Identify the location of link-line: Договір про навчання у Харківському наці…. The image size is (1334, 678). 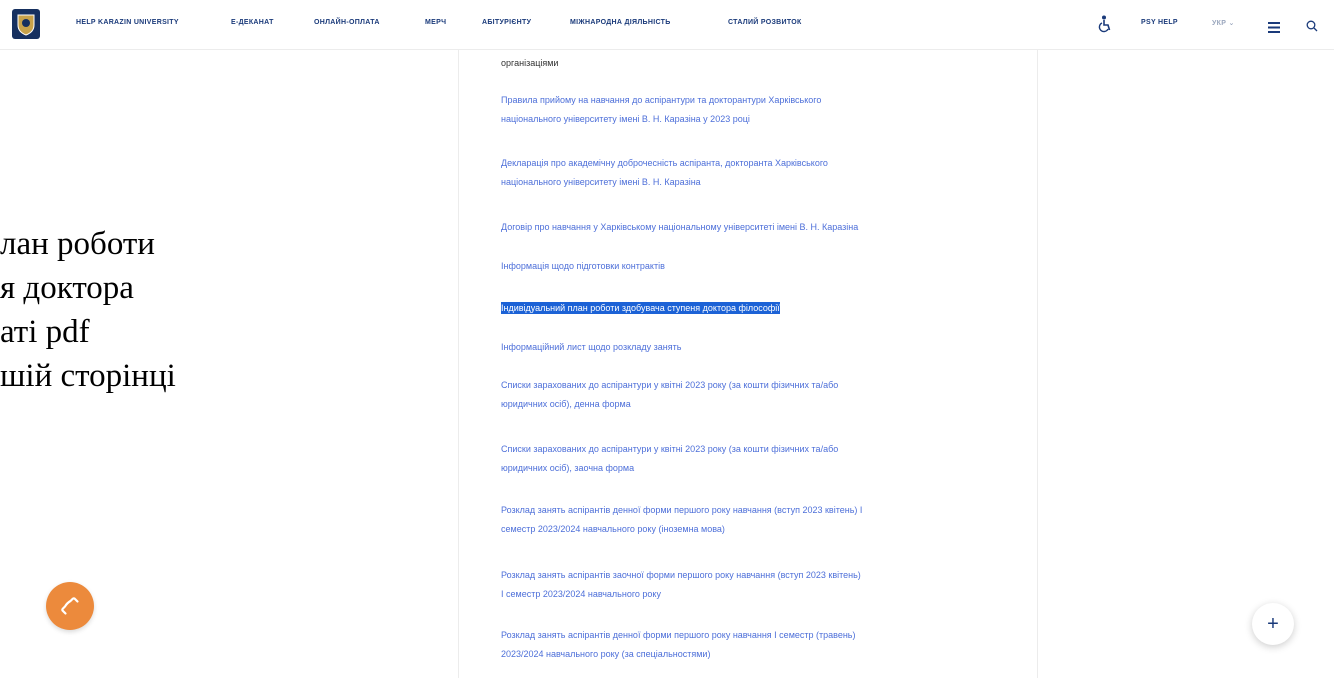
(680, 227).